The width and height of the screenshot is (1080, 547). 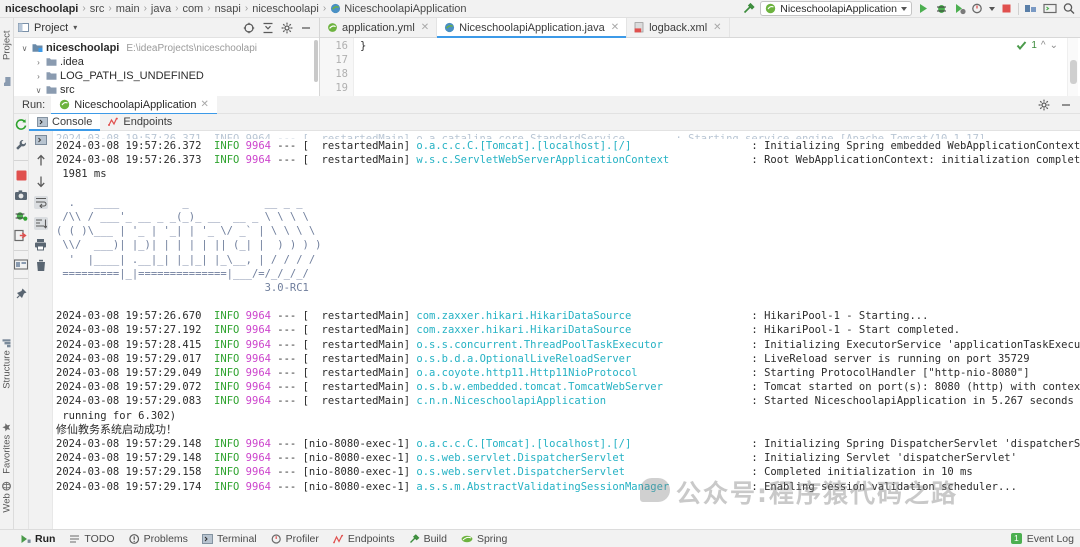 I want to click on wrench-icon, so click(x=21, y=145).